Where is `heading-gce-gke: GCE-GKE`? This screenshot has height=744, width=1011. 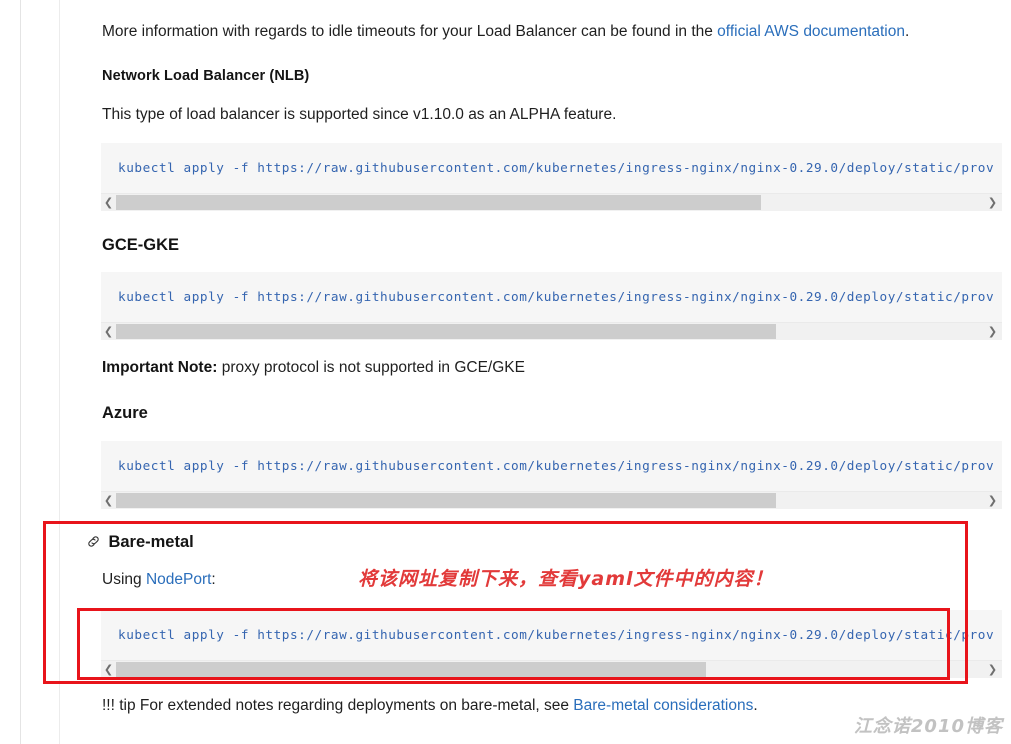
heading-gce-gke: GCE-GKE is located at coordinates (141, 245).